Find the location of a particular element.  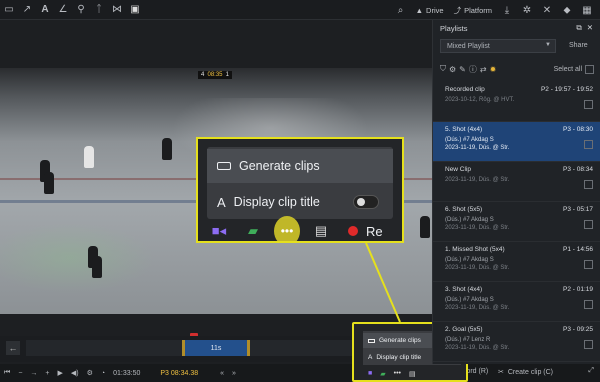

share-button: Share is located at coordinates (578, 45).